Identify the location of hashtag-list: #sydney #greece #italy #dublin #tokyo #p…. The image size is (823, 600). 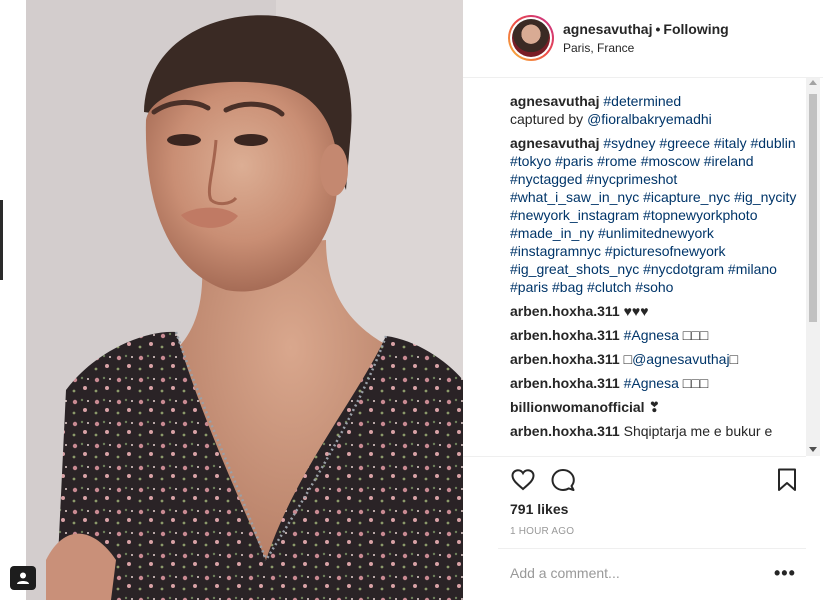
(653, 215).